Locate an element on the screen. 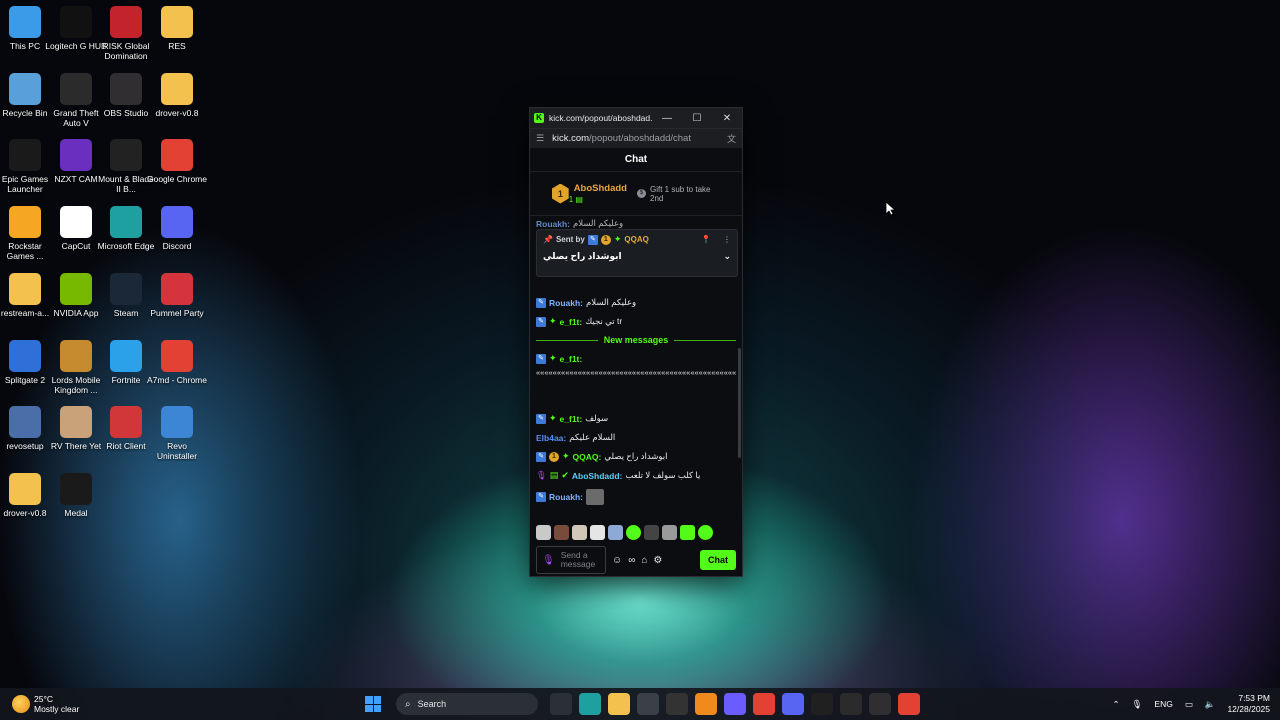 This screenshot has height=720, width=1280. leaderboard-name: AboShdadd is located at coordinates (600, 189).